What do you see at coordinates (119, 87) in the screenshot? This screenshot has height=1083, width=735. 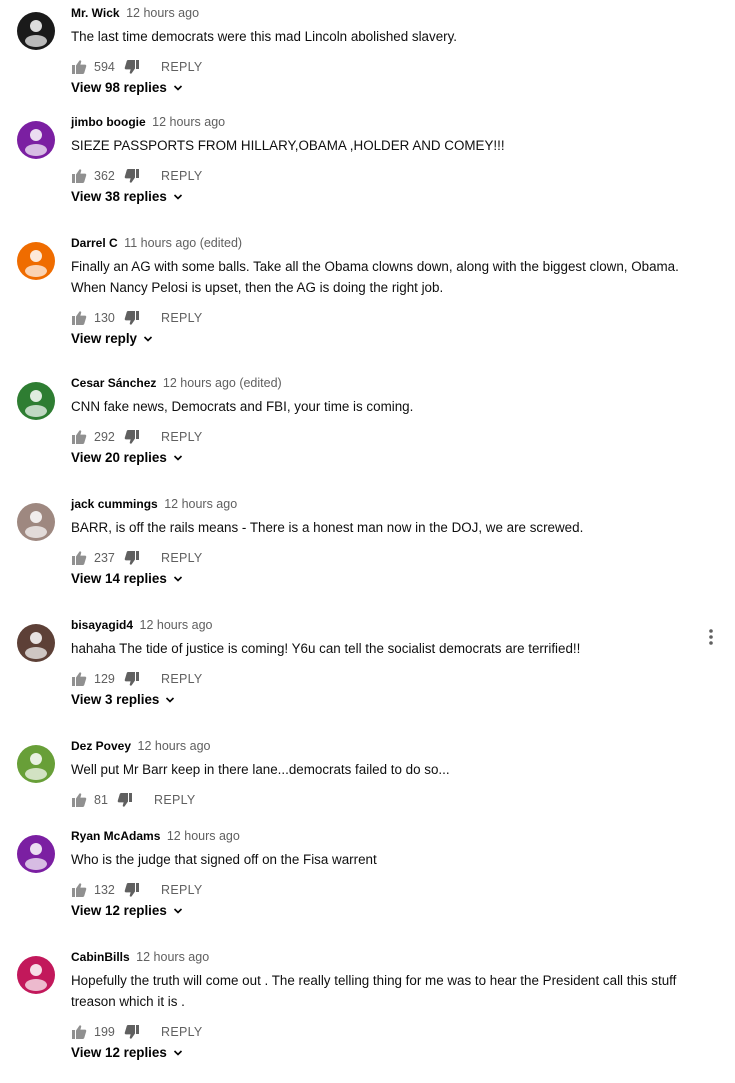 I see `view-replies-label: View 98 replies` at bounding box center [119, 87].